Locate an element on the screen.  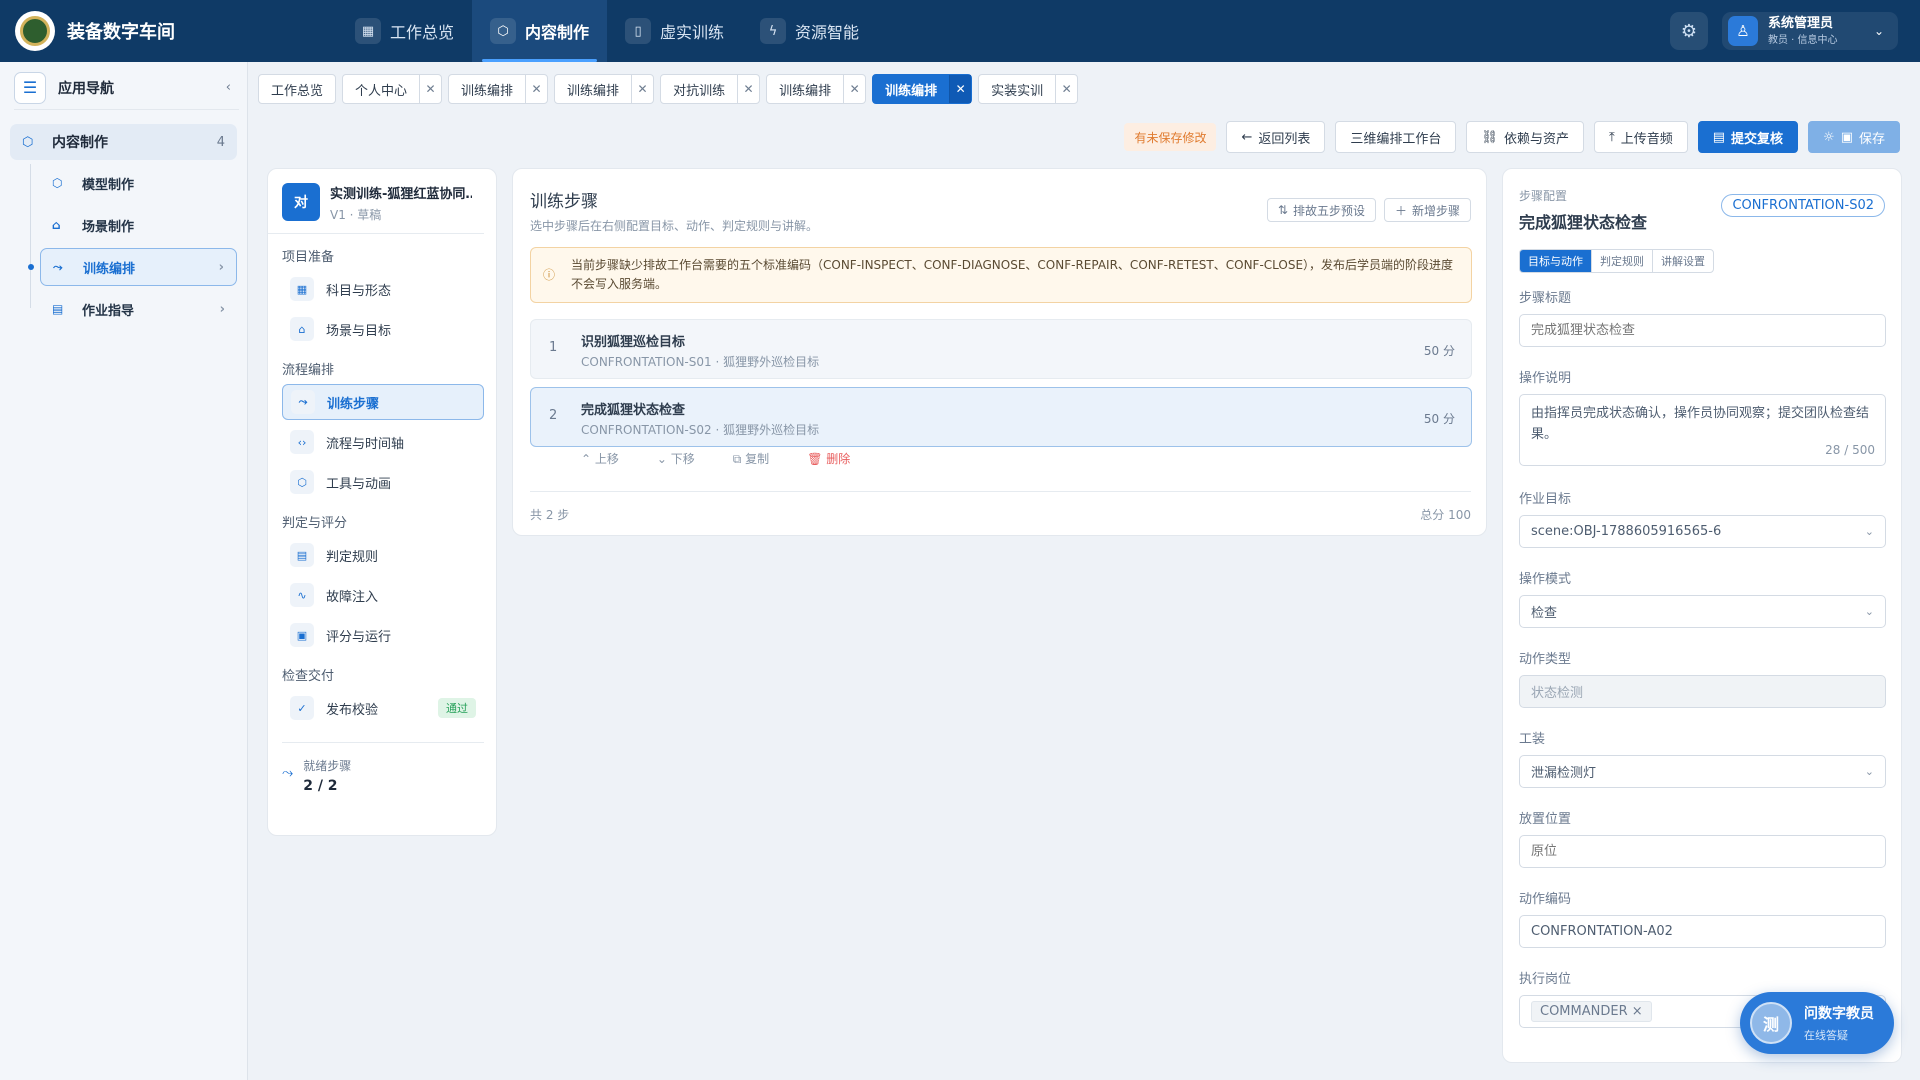
copy-button: ⧉ 复制 is located at coordinates (751, 458).